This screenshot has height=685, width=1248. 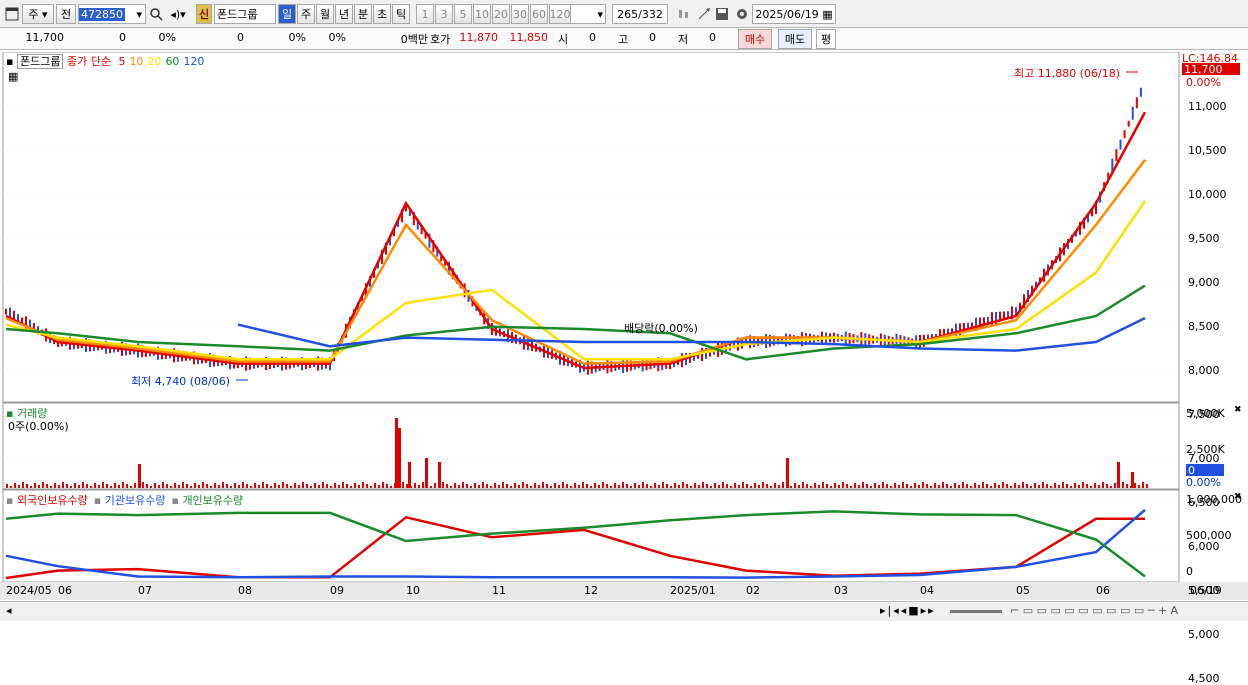 What do you see at coordinates (976, 611) in the screenshot?
I see `zoom-slider` at bounding box center [976, 611].